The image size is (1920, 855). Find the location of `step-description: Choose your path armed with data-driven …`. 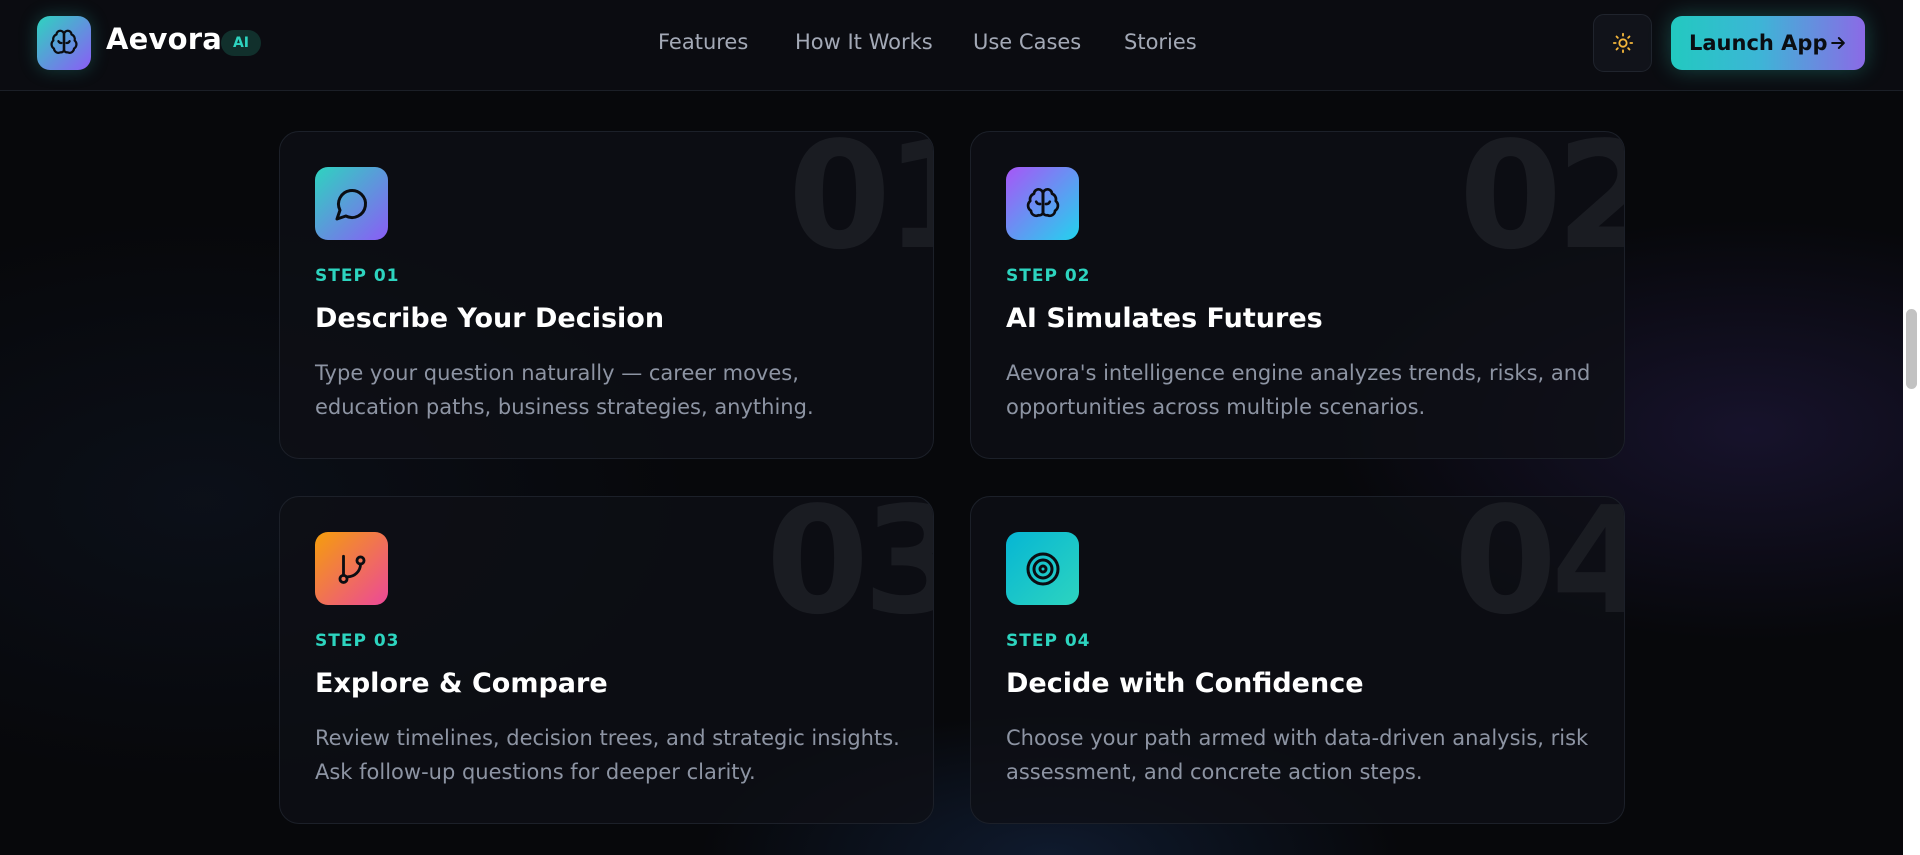

step-description: Choose your path armed with data-driven … is located at coordinates (1297, 755).